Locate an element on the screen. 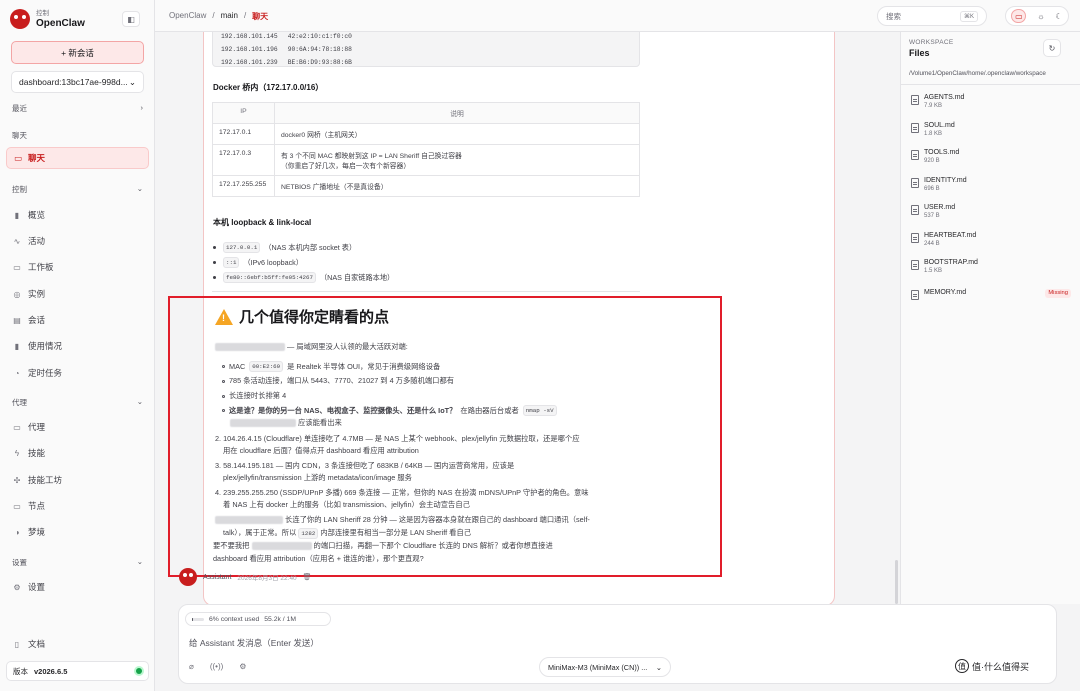 This screenshot has height=691, width=1080. breadcrumb-current: 聊天 is located at coordinates (260, 16).